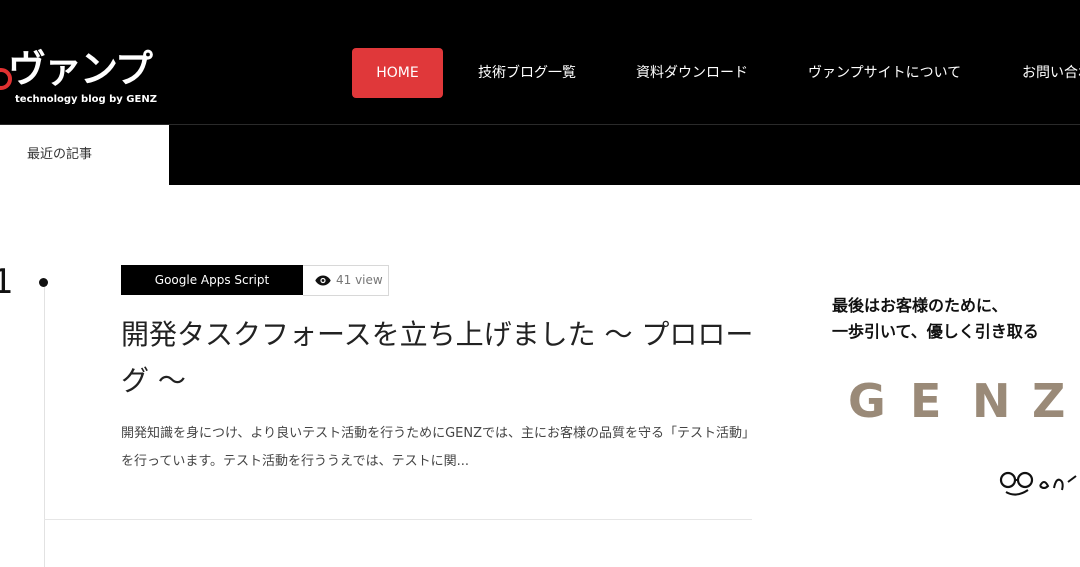  I want to click on view-count-badge: 41 view, so click(346, 280).